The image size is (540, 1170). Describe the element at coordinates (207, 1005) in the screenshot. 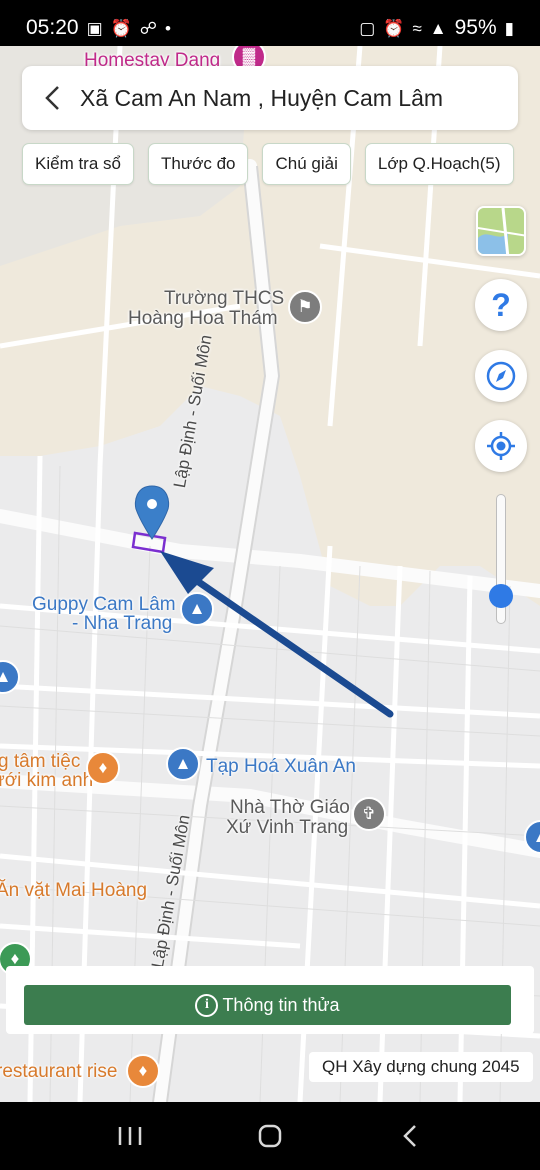

I see `info-icon: i` at that location.